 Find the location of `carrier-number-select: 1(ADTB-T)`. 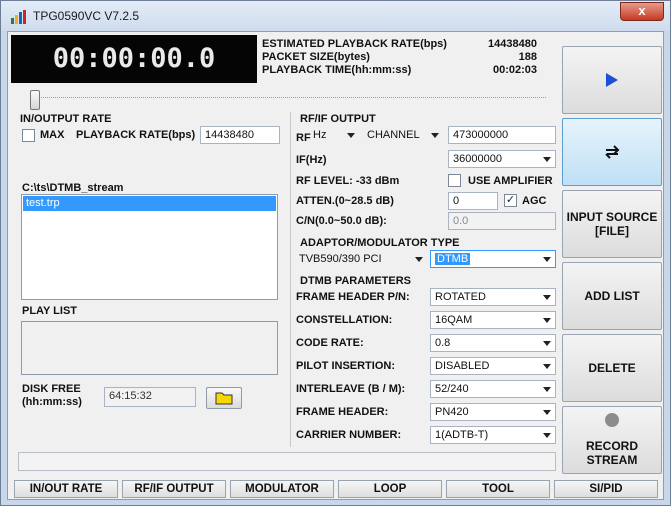

carrier-number-select: 1(ADTB-T) is located at coordinates (493, 435).